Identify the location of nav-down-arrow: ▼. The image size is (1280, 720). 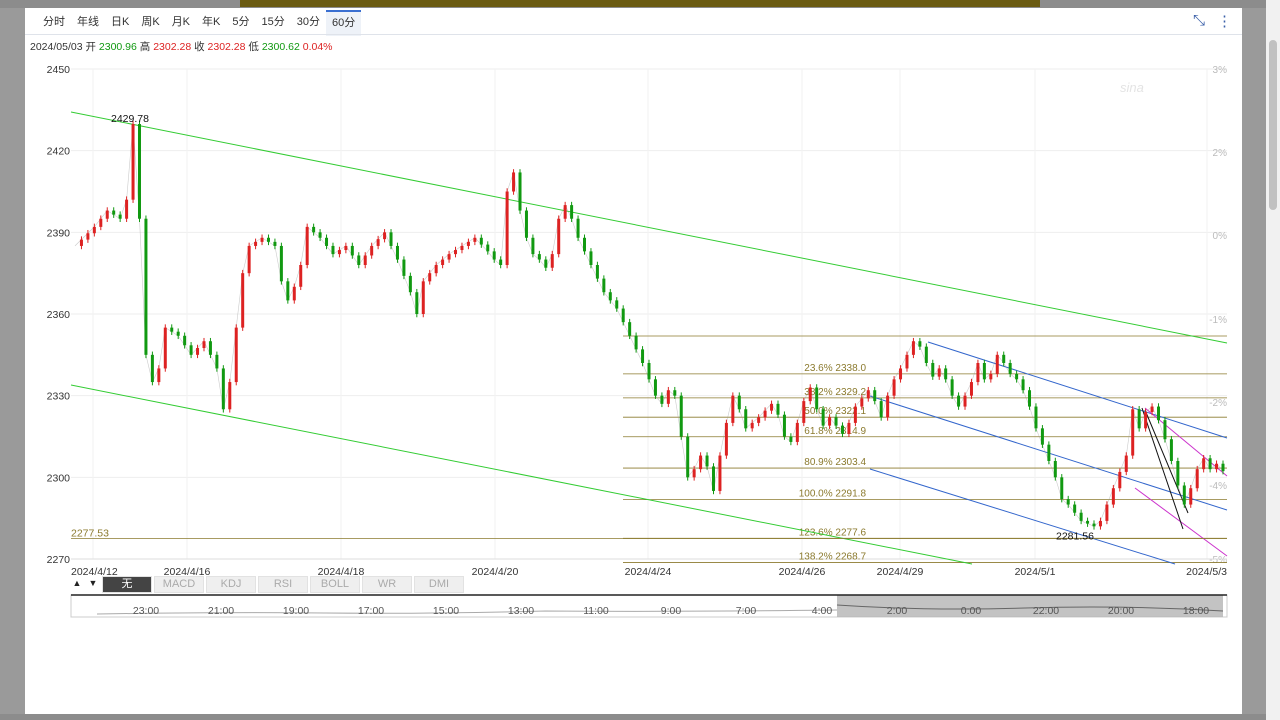
(93, 583).